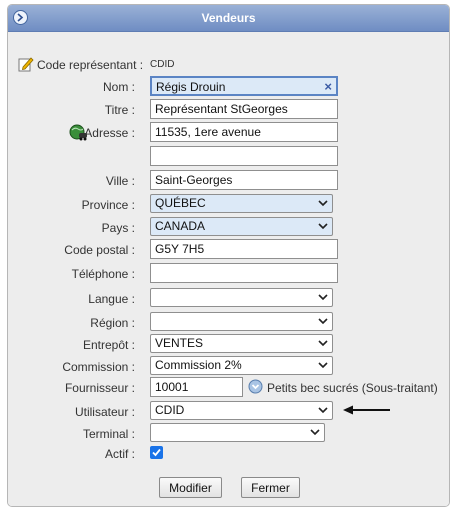 The image size is (457, 516). I want to click on terminal-select, so click(237, 432).